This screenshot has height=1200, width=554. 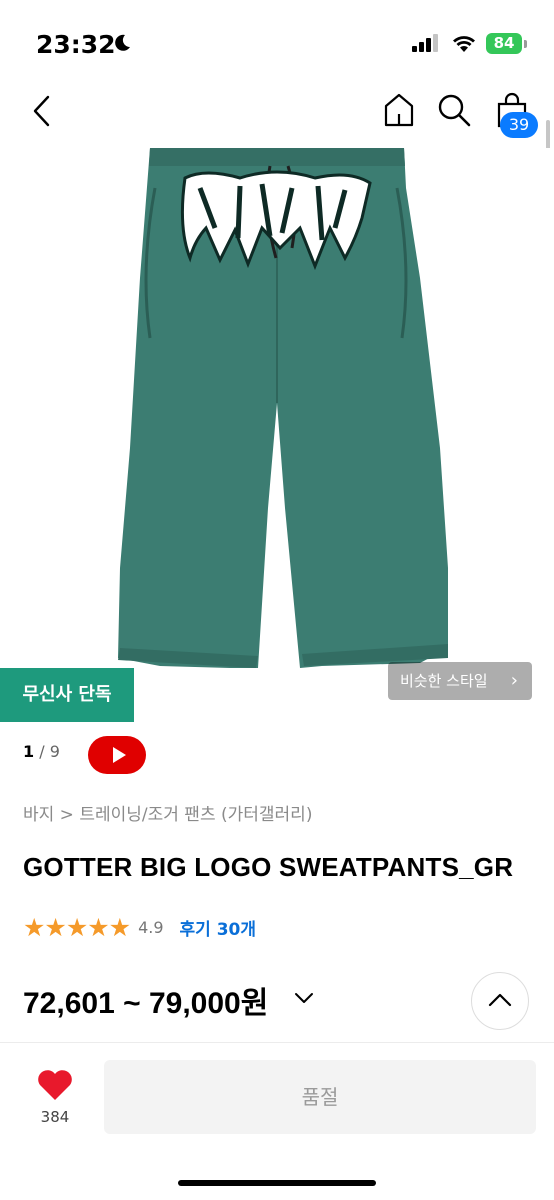 What do you see at coordinates (320, 1097) in the screenshot?
I see `soldout-button: 품절` at bounding box center [320, 1097].